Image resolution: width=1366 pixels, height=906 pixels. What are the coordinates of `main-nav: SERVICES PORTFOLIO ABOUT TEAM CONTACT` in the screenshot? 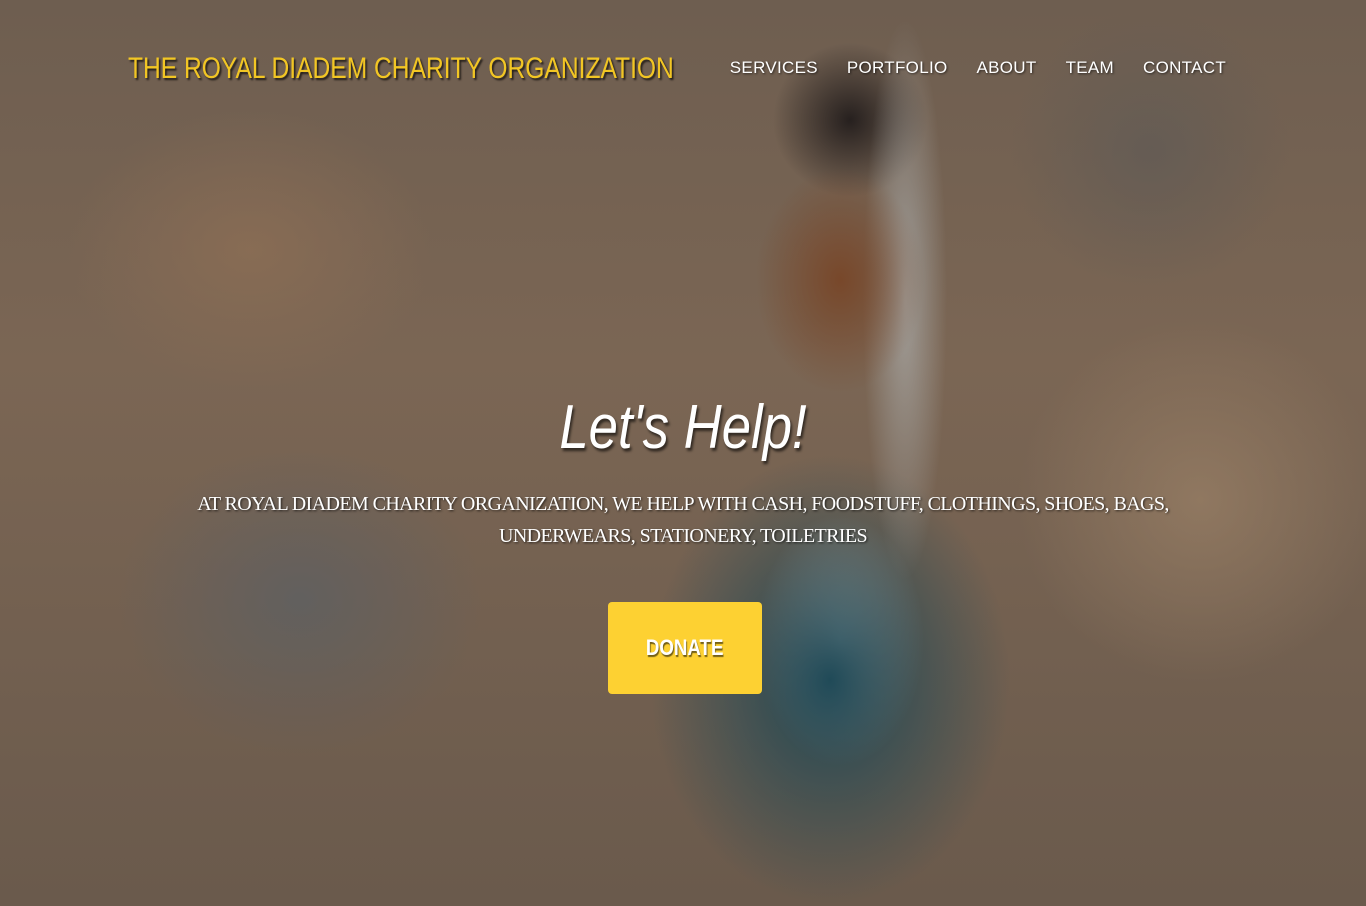 It's located at (978, 68).